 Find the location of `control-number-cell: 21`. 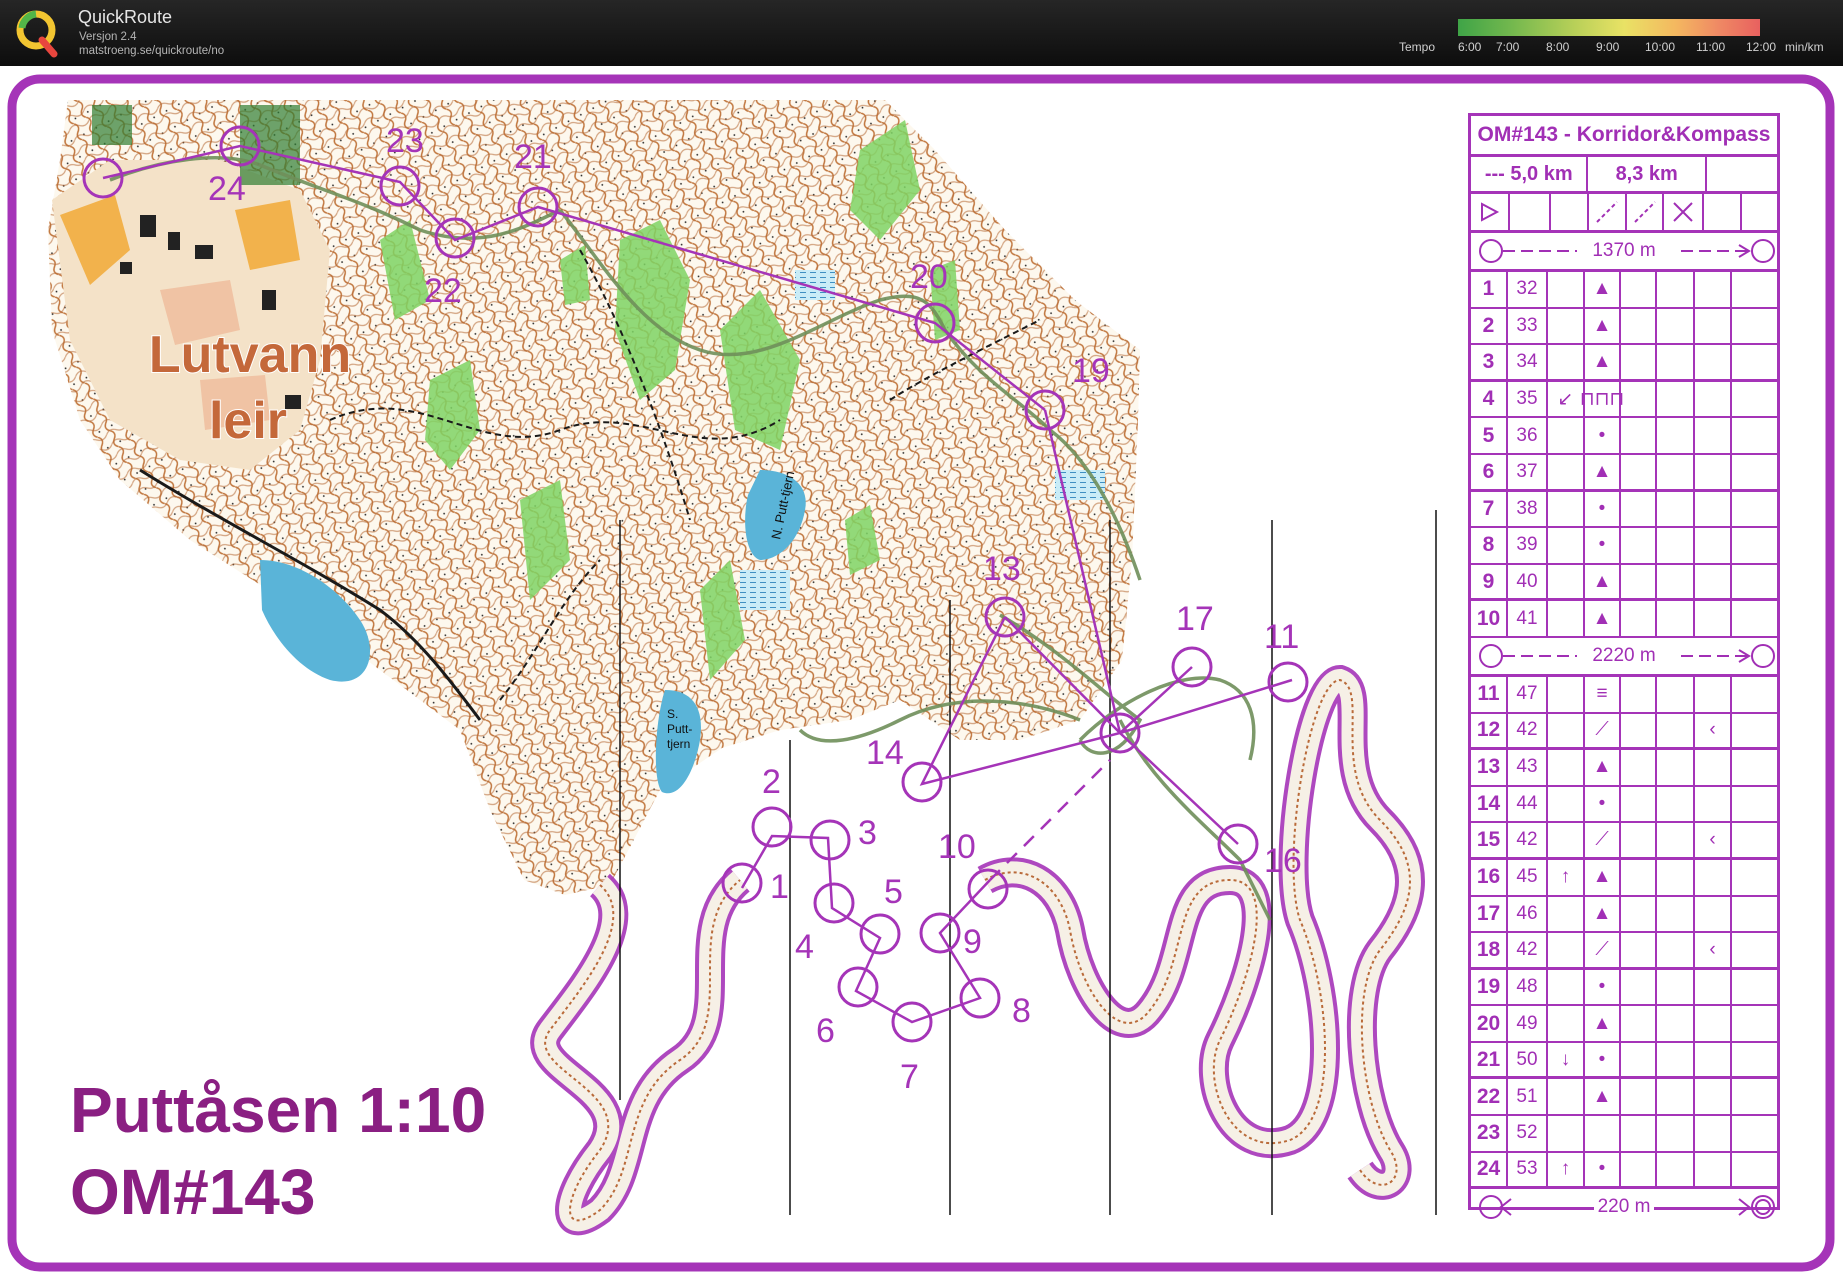

control-number-cell: 21 is located at coordinates (1489, 1059).